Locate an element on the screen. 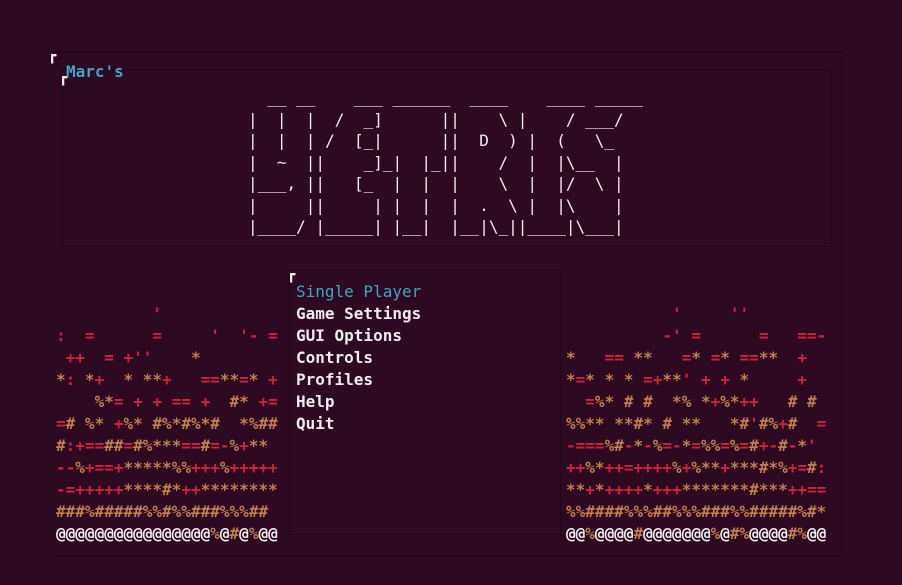 This screenshot has height=585, width=902. logo-line: __ __ ___ ______ ____ ____ _____ is located at coordinates (445, 97).